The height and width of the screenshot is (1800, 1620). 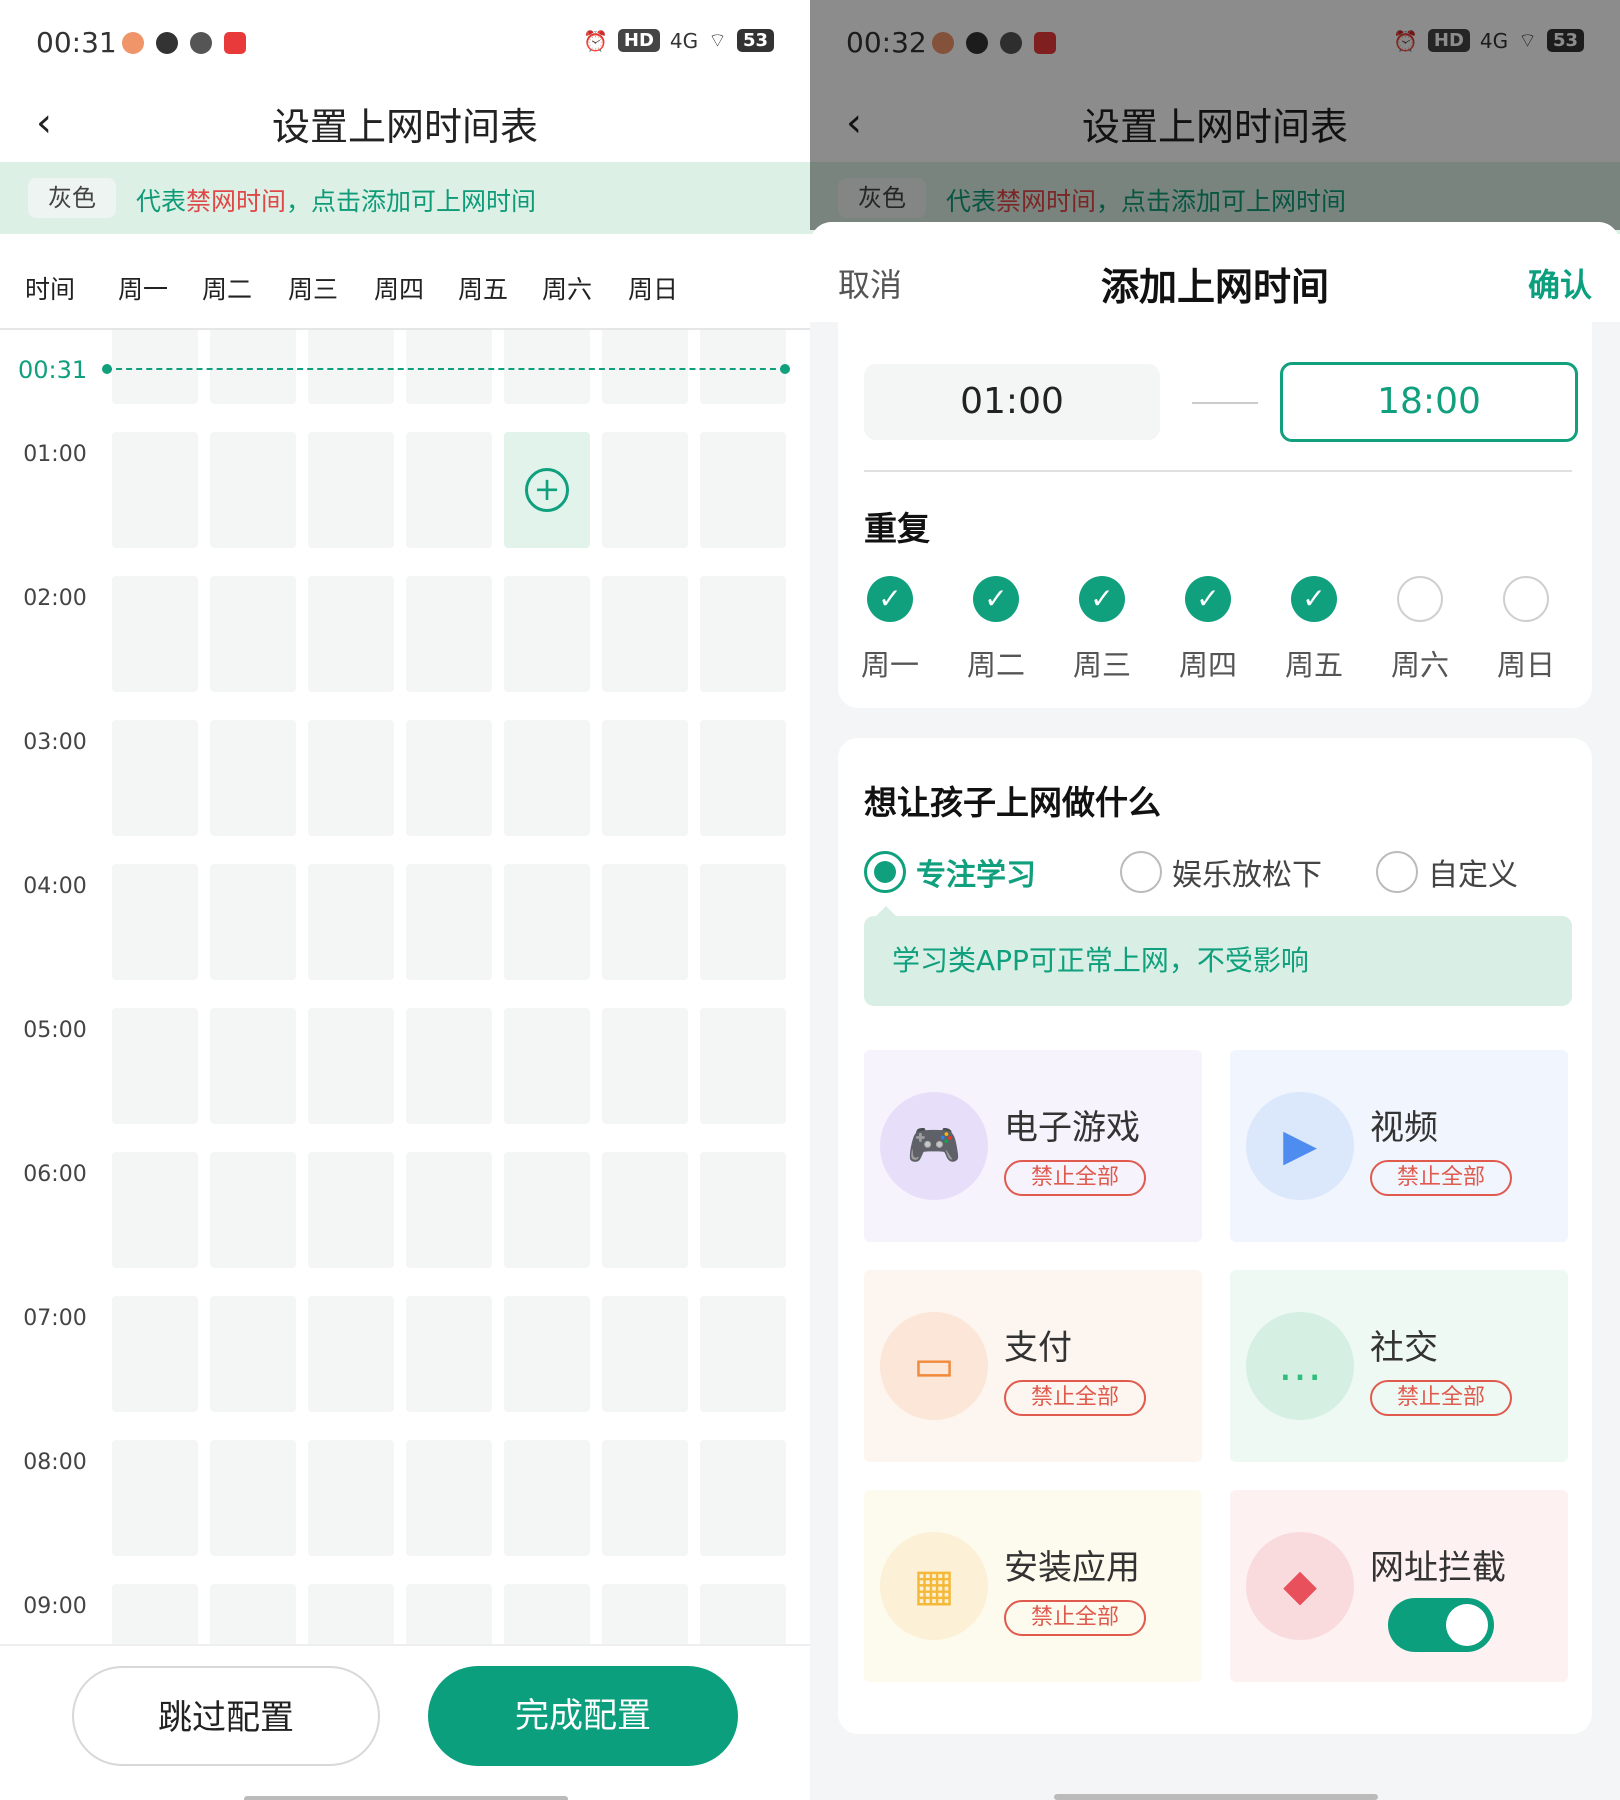 I want to click on repeat-day-5: ✓ 周五, so click(x=1314, y=630).